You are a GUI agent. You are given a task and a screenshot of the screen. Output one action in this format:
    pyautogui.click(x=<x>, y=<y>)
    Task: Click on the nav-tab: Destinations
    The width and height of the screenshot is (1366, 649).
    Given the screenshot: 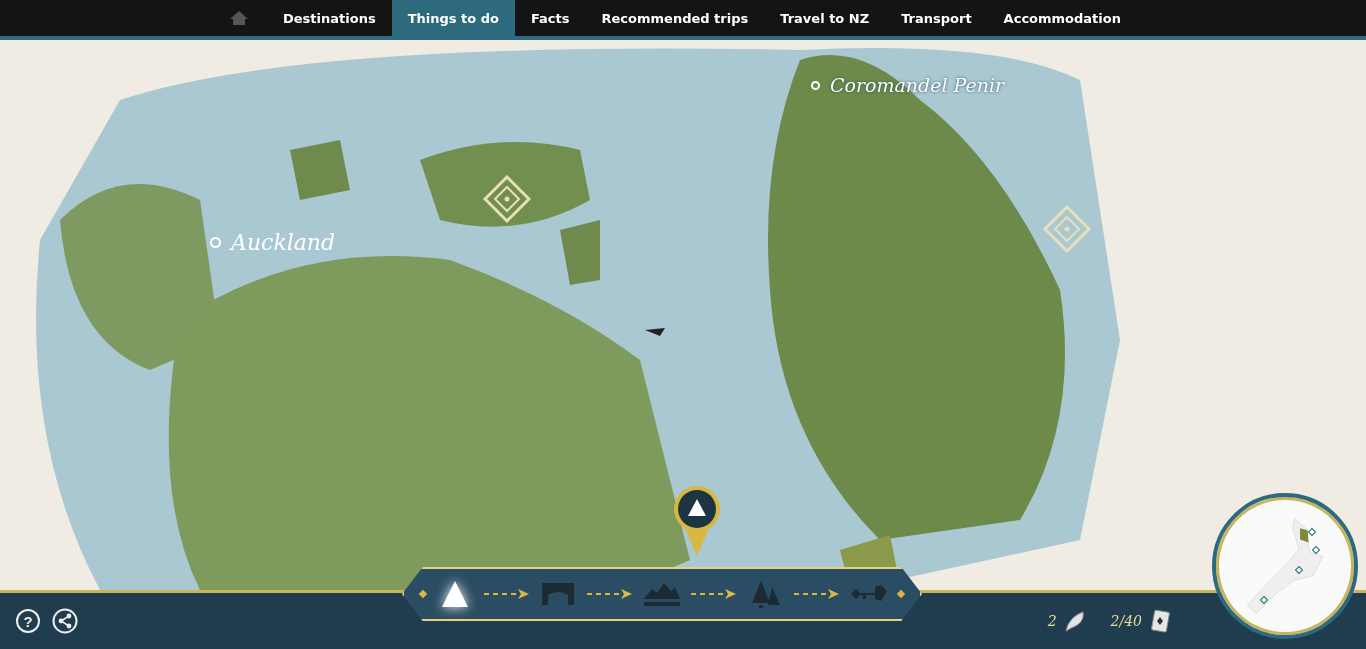 What is the action you would take?
    pyautogui.click(x=329, y=18)
    